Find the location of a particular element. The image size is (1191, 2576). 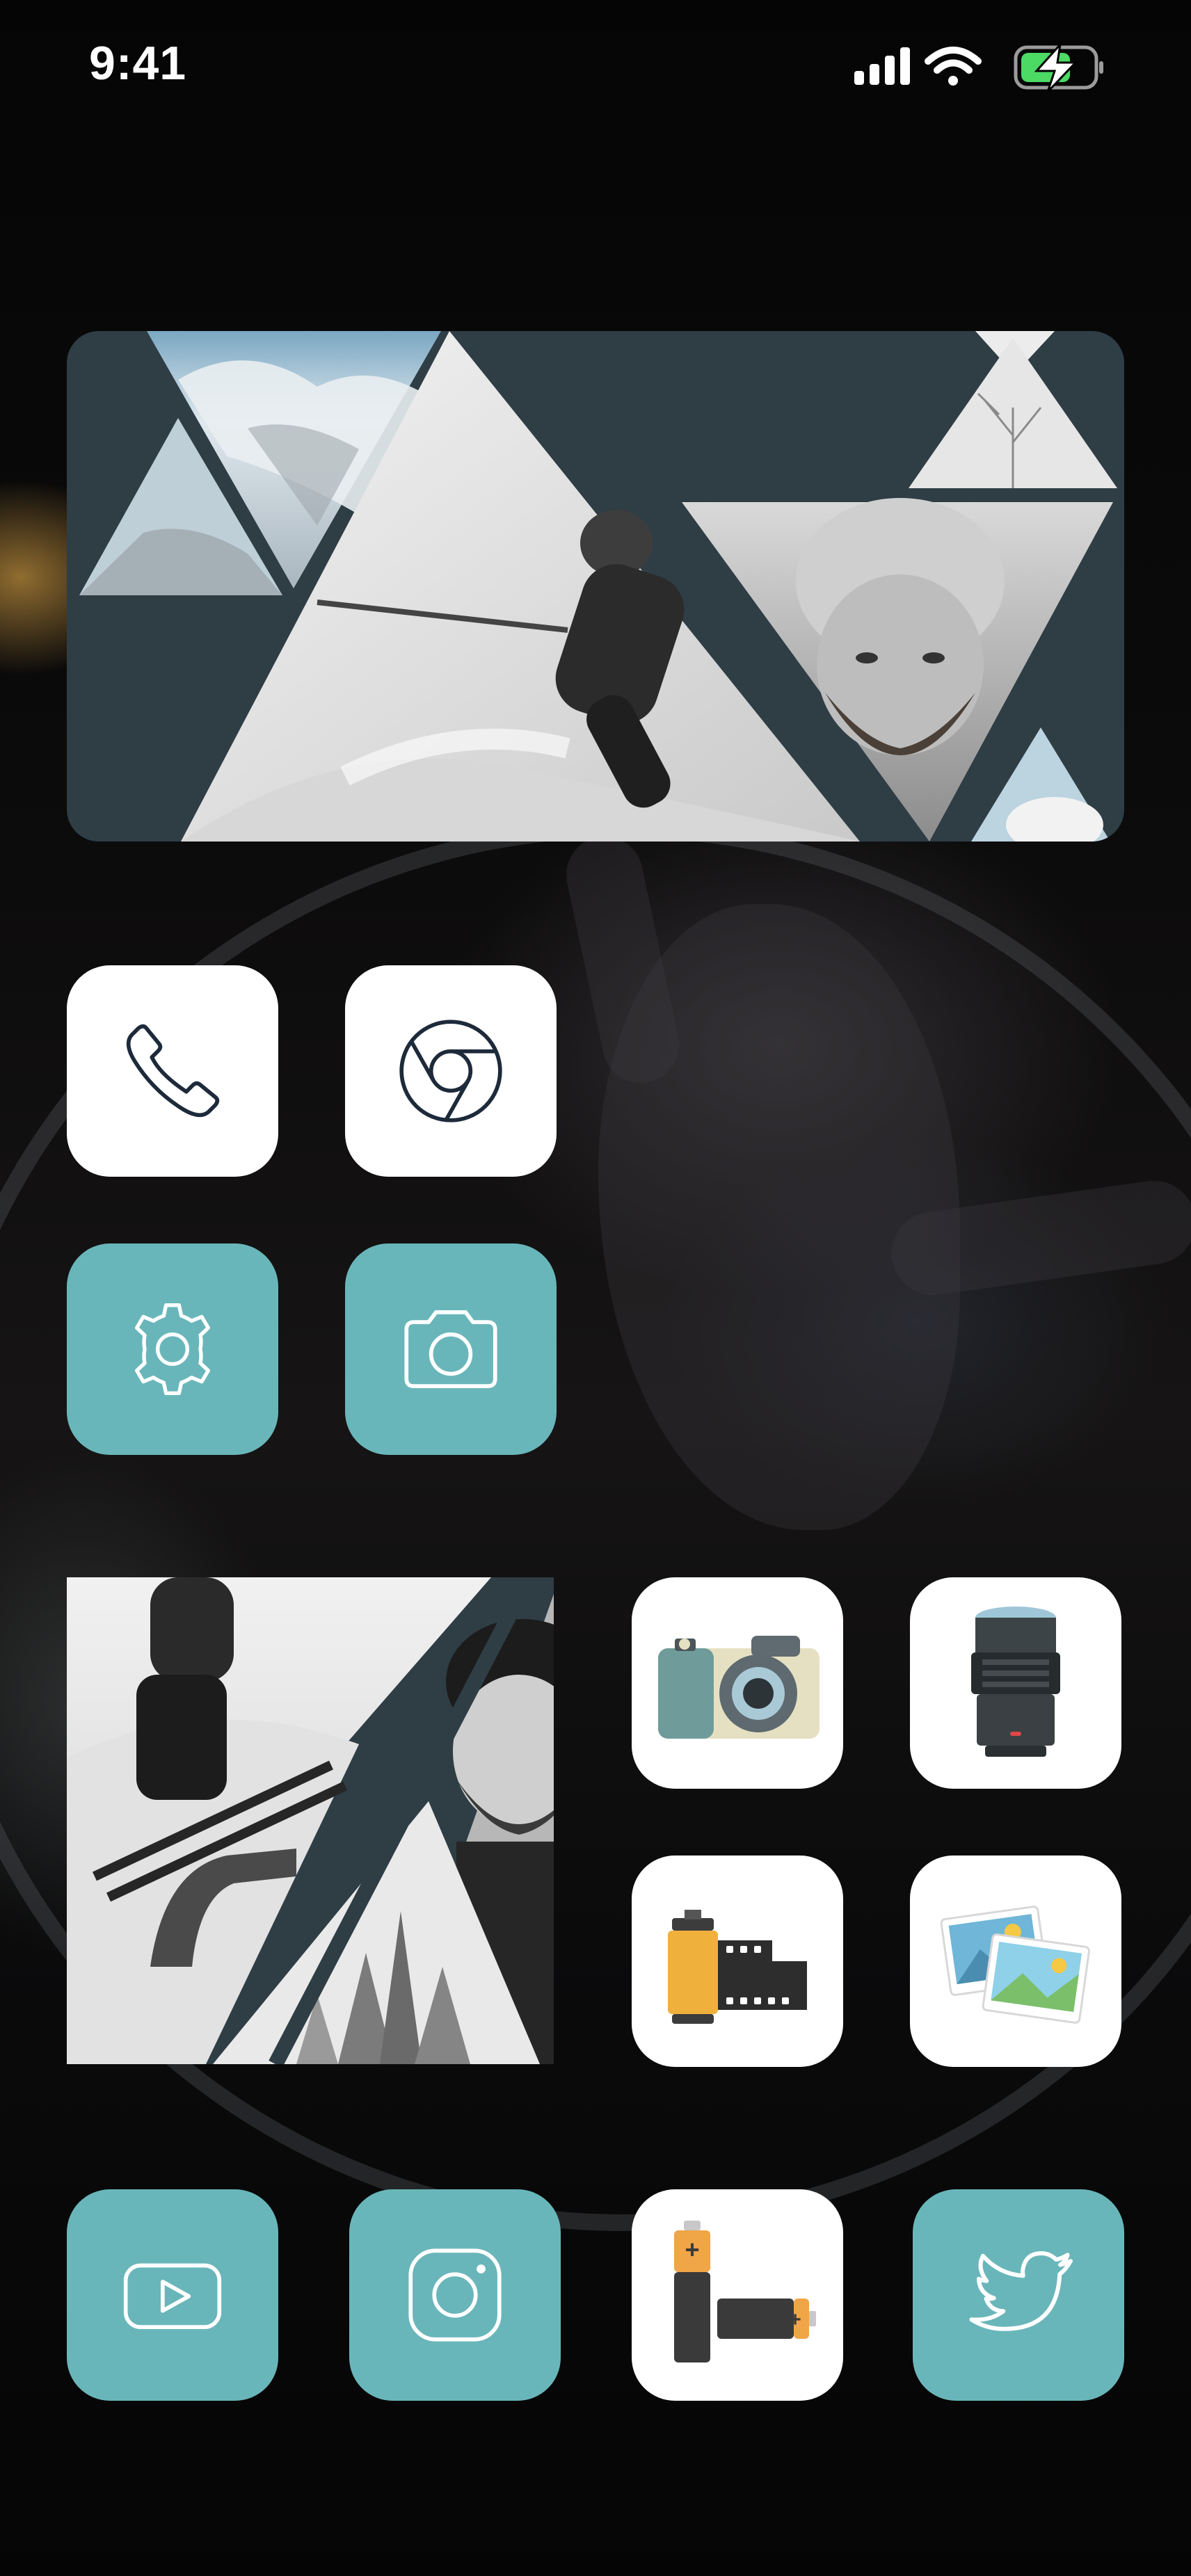

youtube-app: youtube-app is located at coordinates (172, 2295).